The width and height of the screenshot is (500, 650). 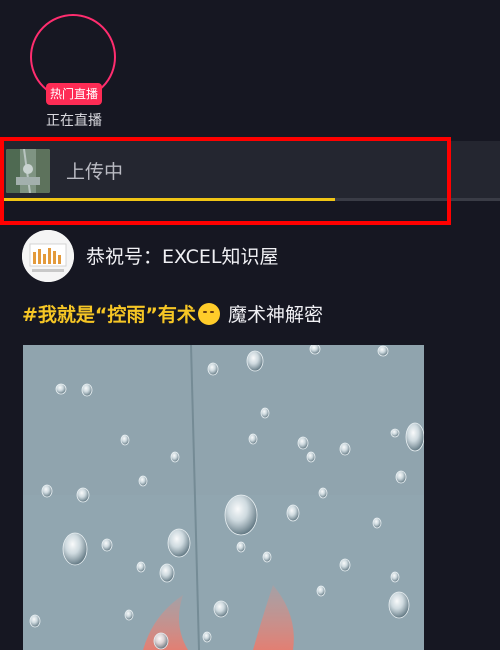 I want to click on upload-status-text: 上传中, so click(x=95, y=172).